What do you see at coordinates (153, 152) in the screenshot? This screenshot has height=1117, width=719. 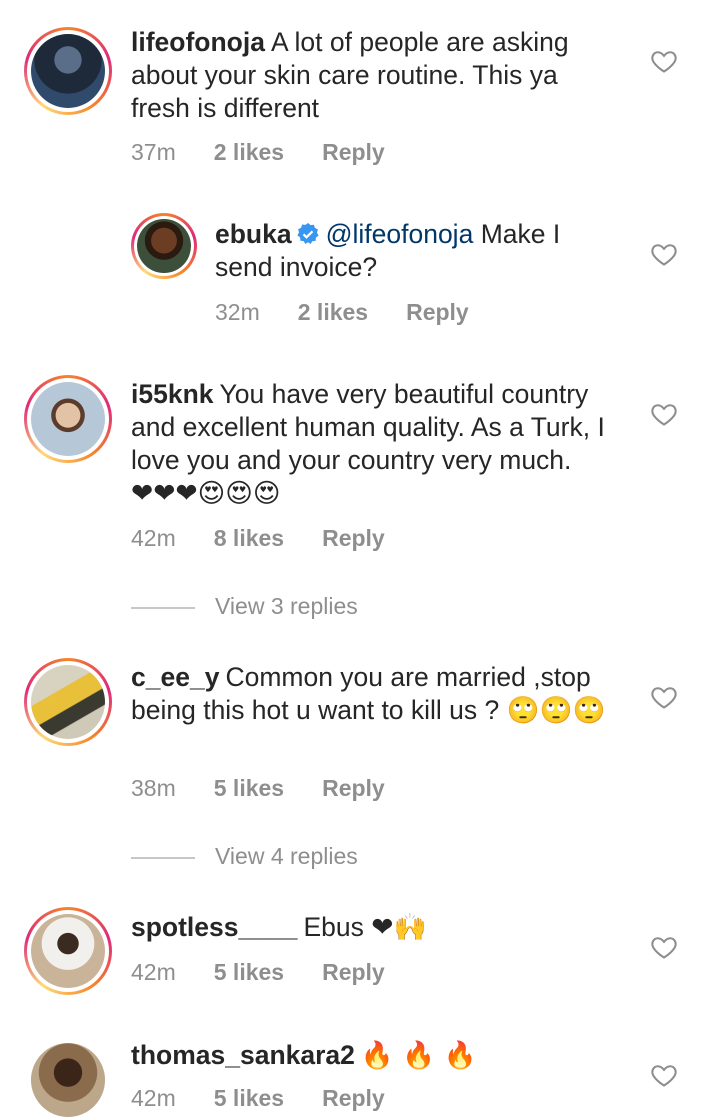 I see `comment-time: 37m` at bounding box center [153, 152].